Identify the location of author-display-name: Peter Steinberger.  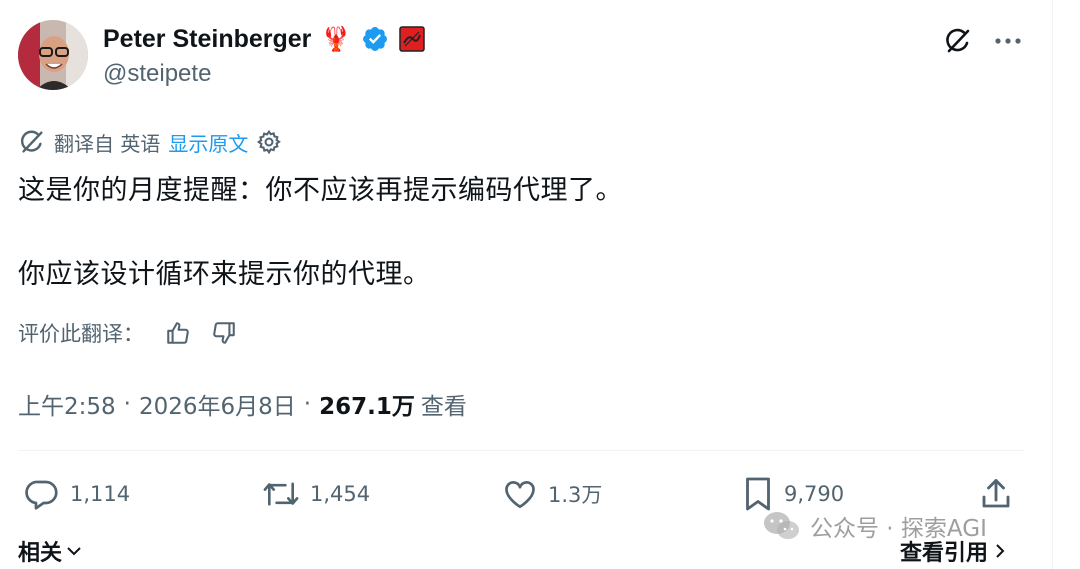
(207, 39).